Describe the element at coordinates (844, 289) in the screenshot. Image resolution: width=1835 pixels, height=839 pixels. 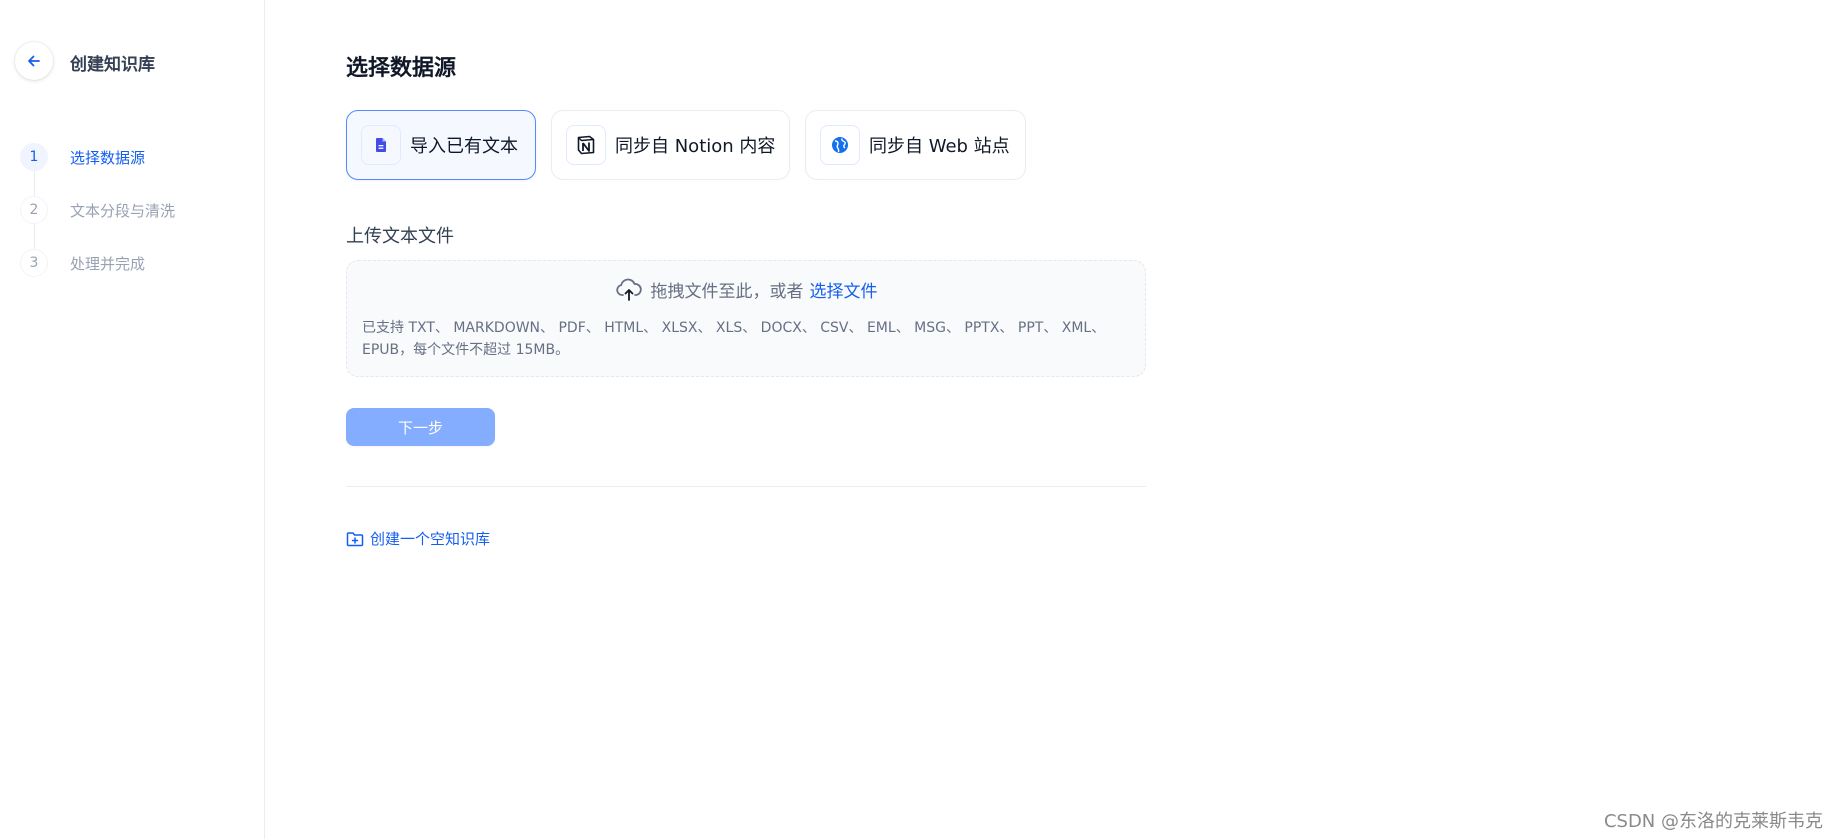
I see `select-file-link: 选择文件` at that location.